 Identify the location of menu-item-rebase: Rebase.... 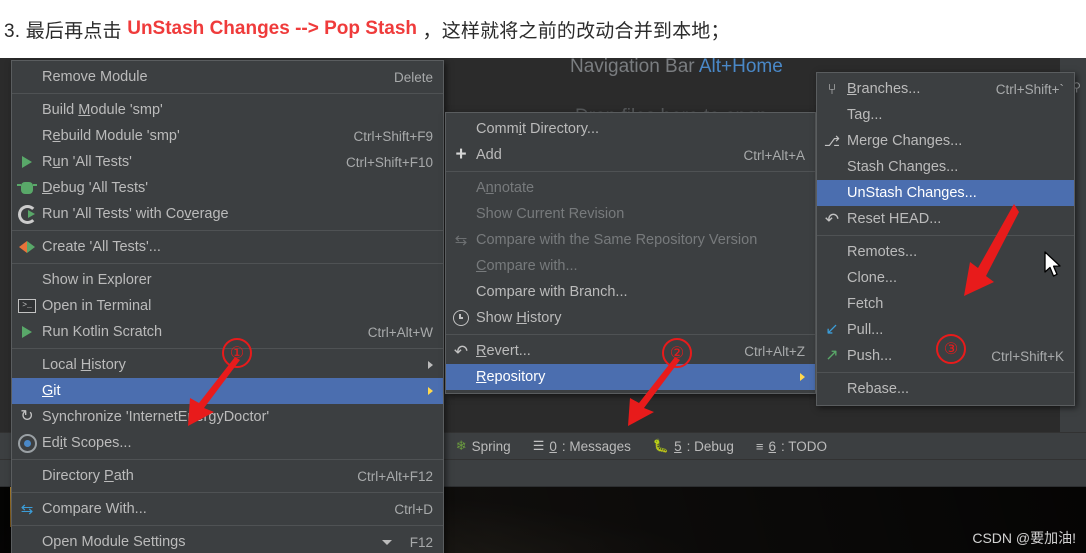
(945, 389).